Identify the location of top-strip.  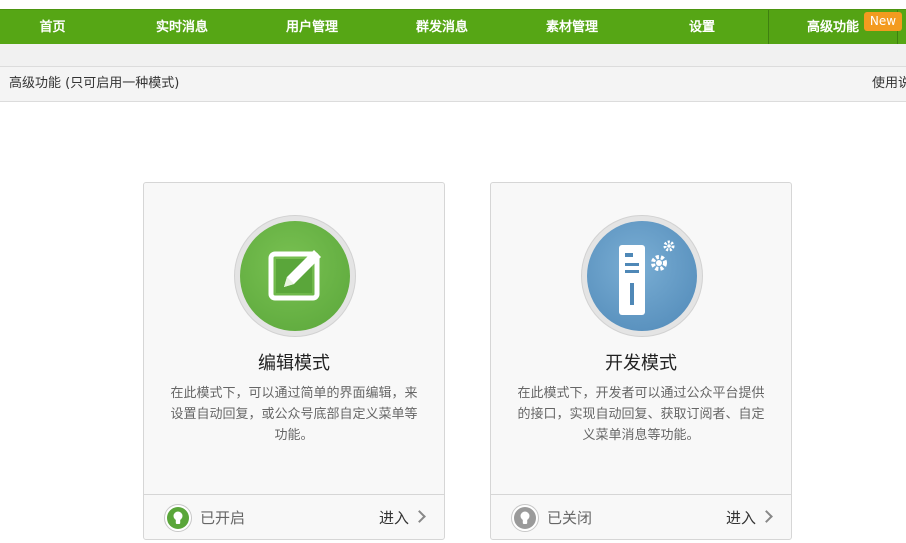
(453, 4).